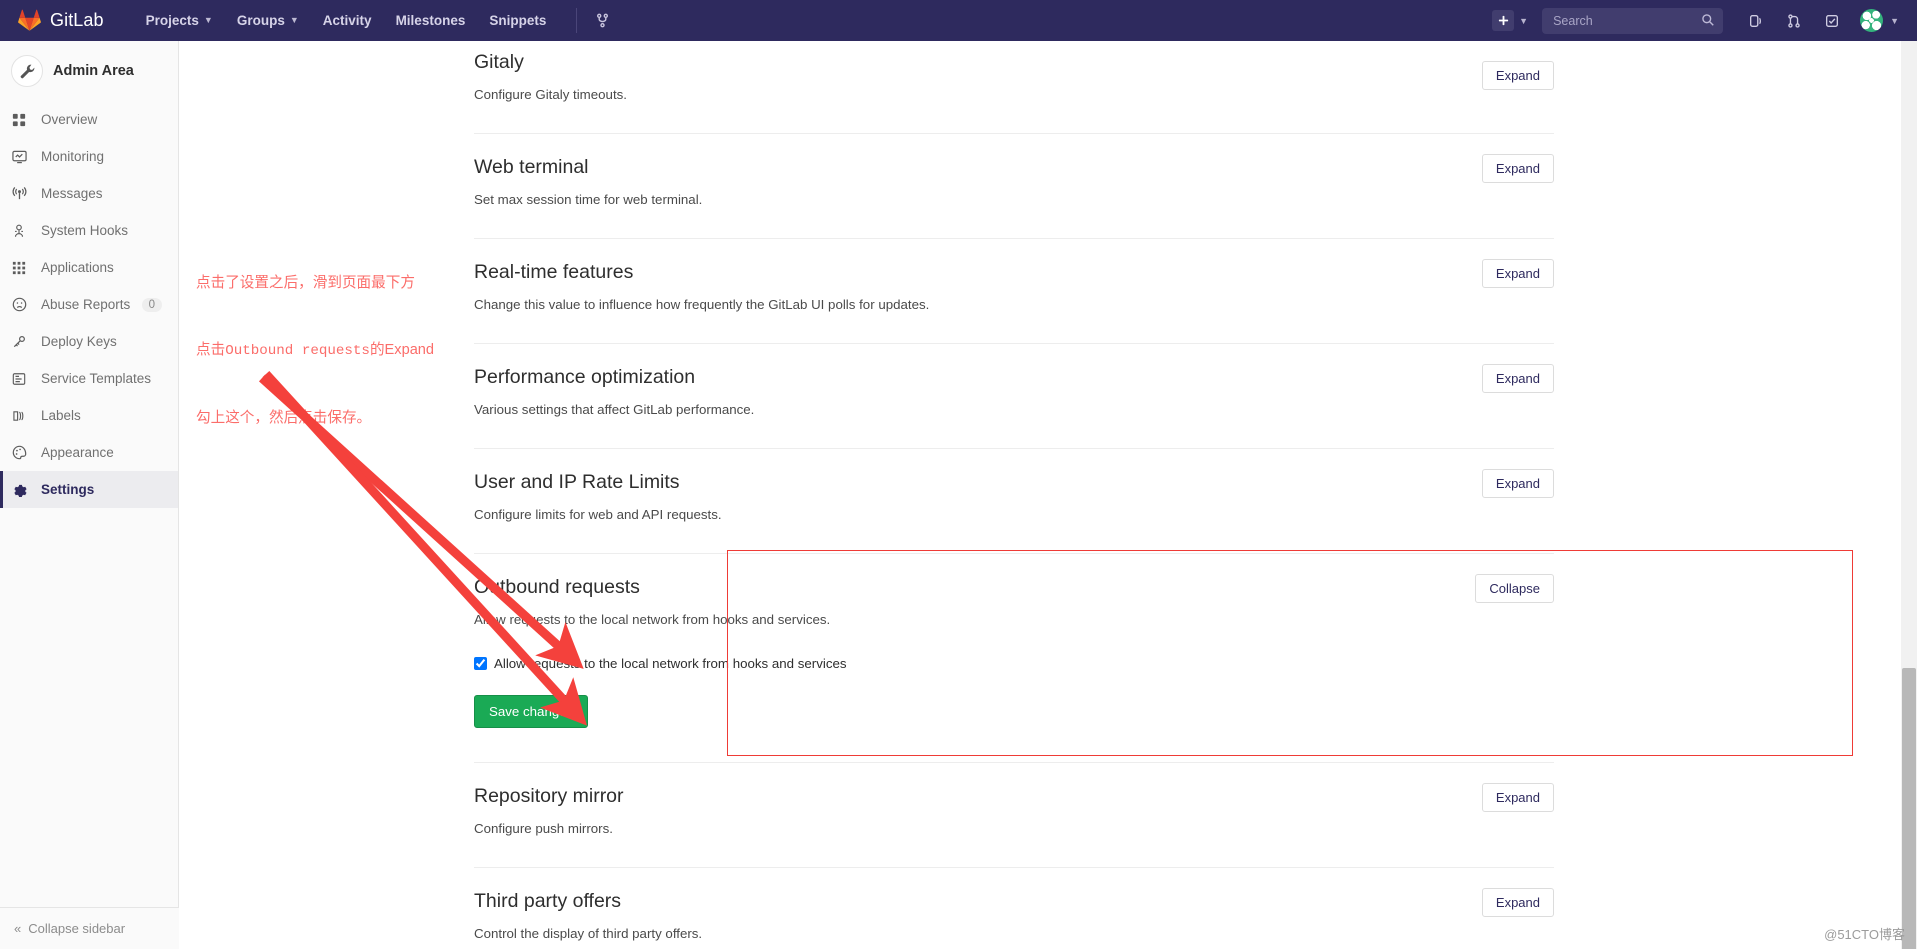 The width and height of the screenshot is (1917, 949). What do you see at coordinates (22, 156) in the screenshot?
I see `monitor-icon` at bounding box center [22, 156].